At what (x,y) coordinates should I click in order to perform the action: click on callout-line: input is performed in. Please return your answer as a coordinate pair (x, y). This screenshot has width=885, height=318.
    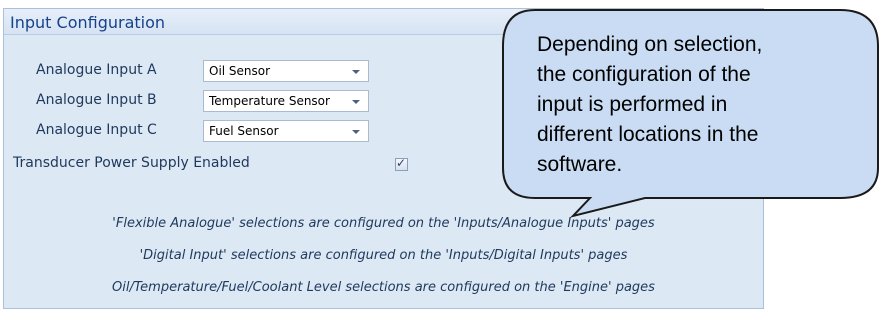
    Looking at the image, I should click on (632, 104).